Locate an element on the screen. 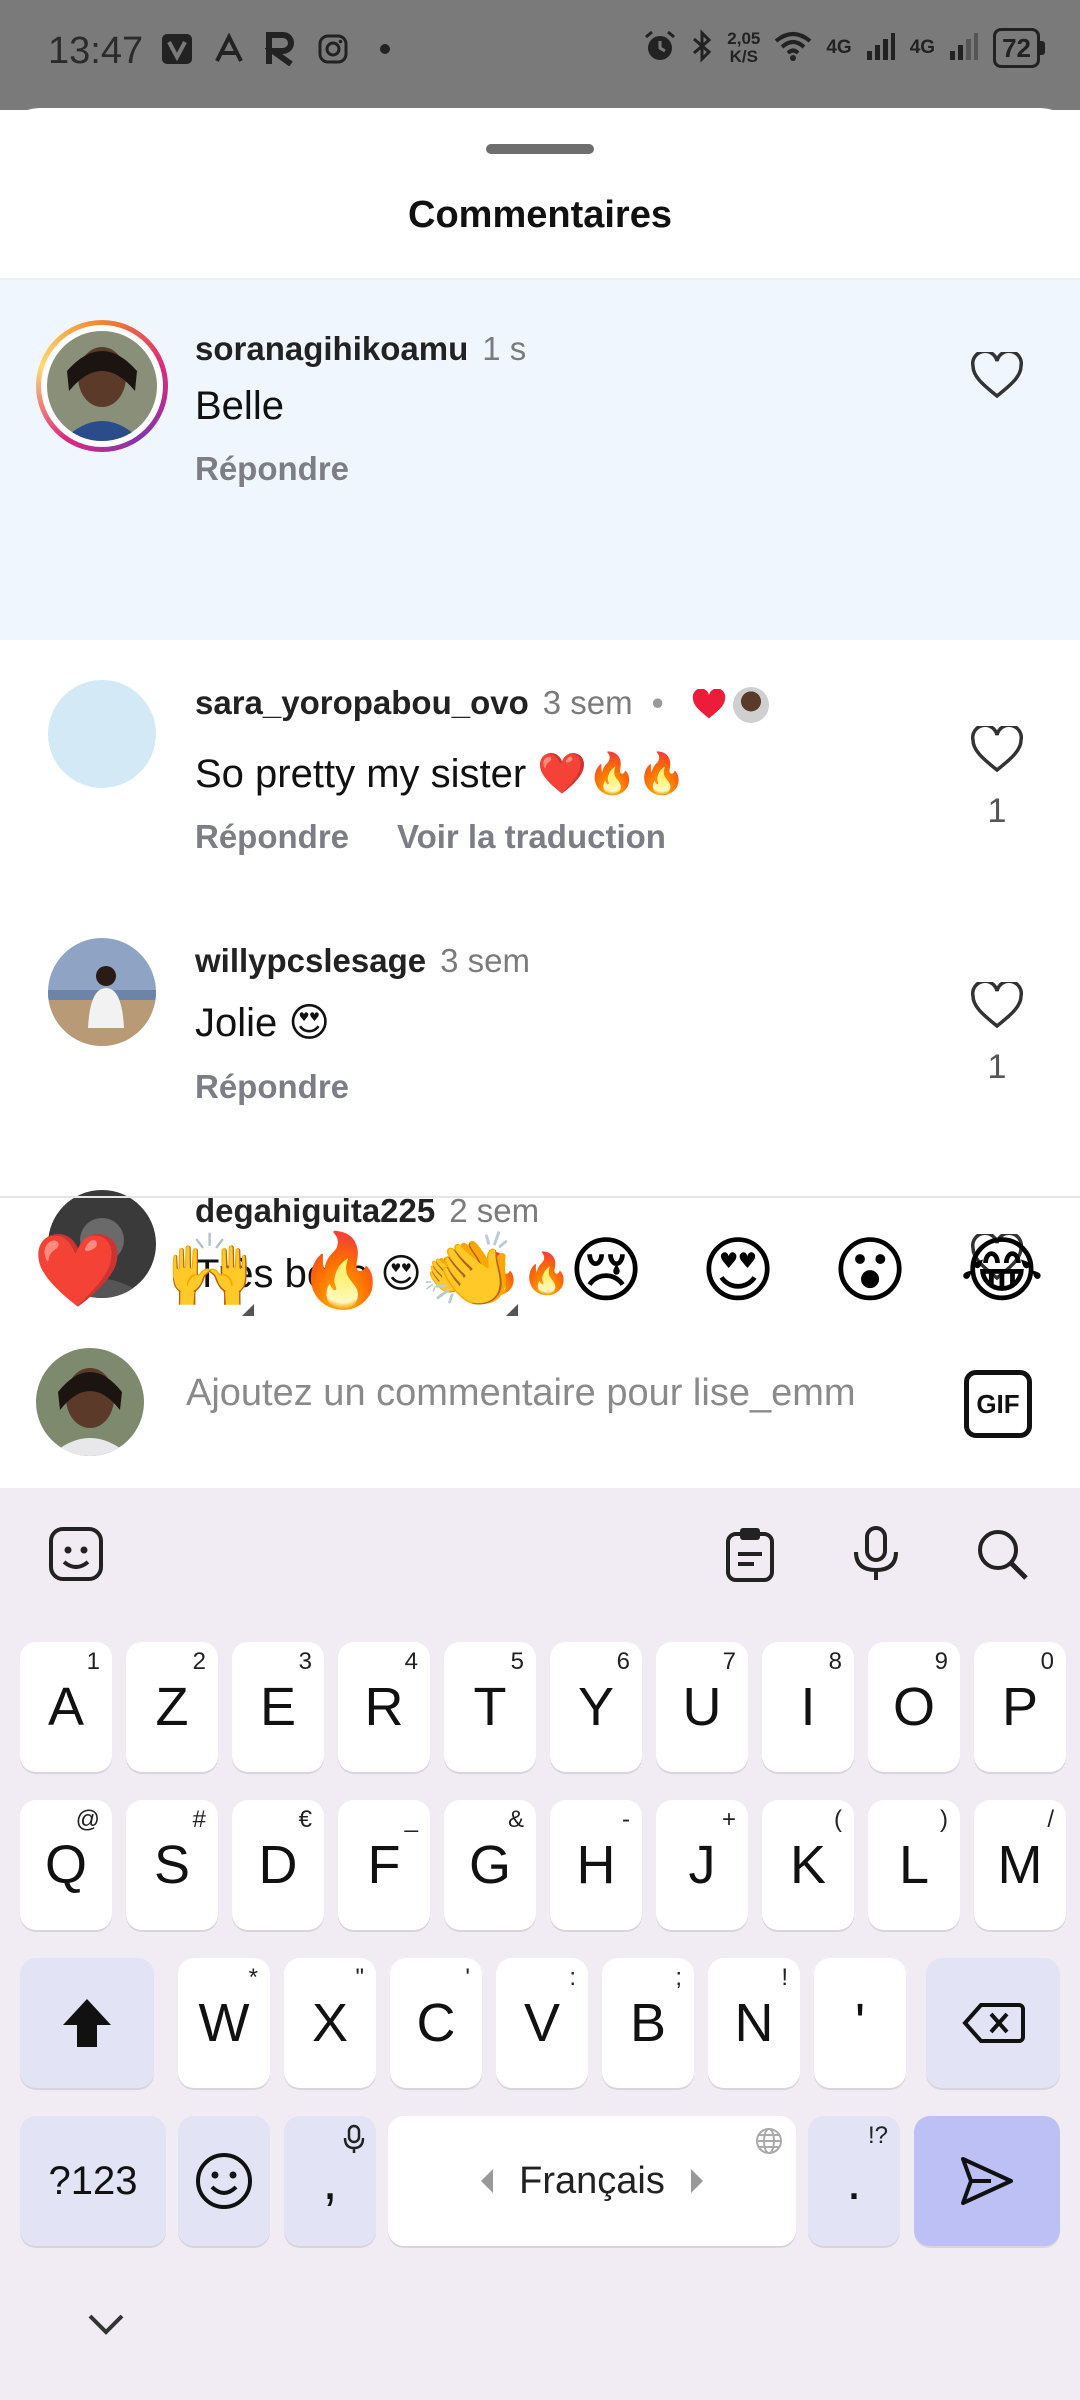  gif-button: GIF is located at coordinates (998, 1404).